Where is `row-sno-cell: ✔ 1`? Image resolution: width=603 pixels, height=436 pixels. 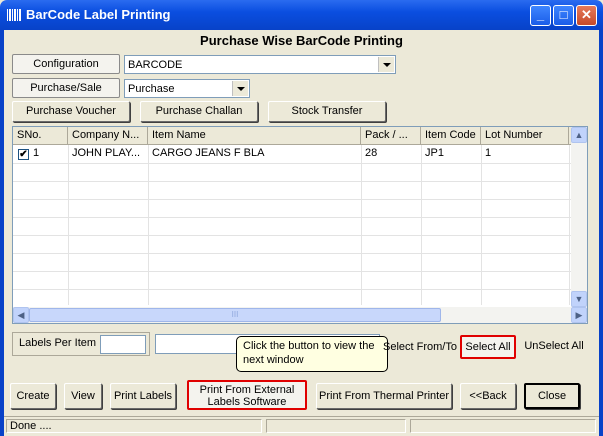 row-sno-cell: ✔ 1 is located at coordinates (40, 154).